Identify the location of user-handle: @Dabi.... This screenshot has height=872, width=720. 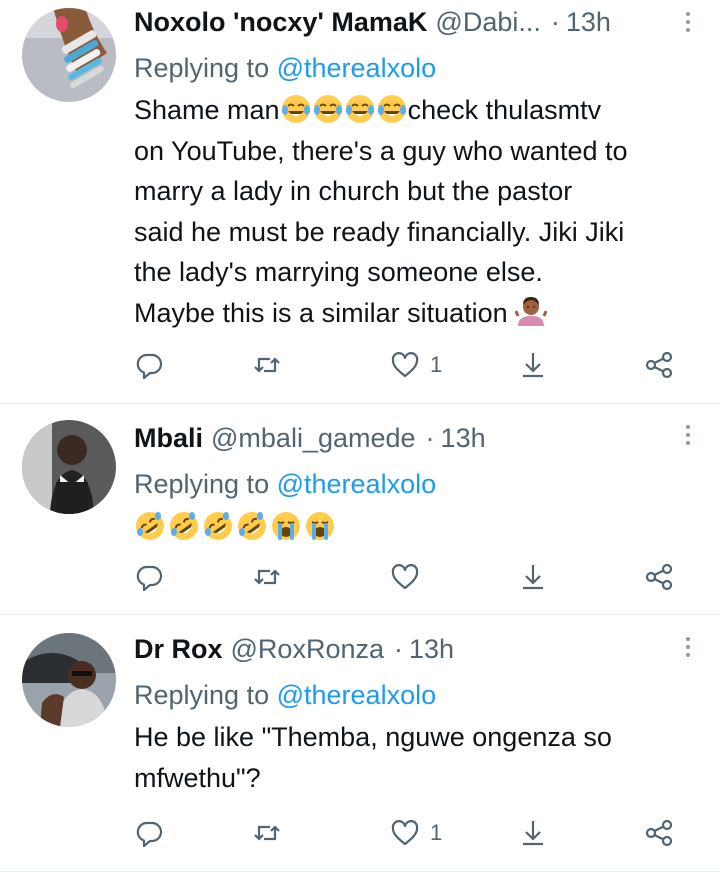
(487, 22).